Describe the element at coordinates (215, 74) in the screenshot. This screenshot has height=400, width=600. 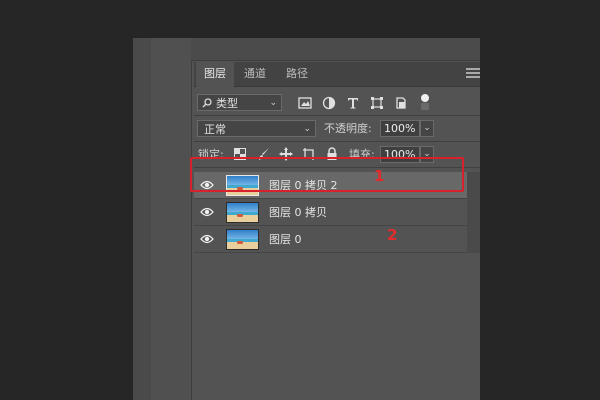
I see `tab-layers: 图层` at that location.